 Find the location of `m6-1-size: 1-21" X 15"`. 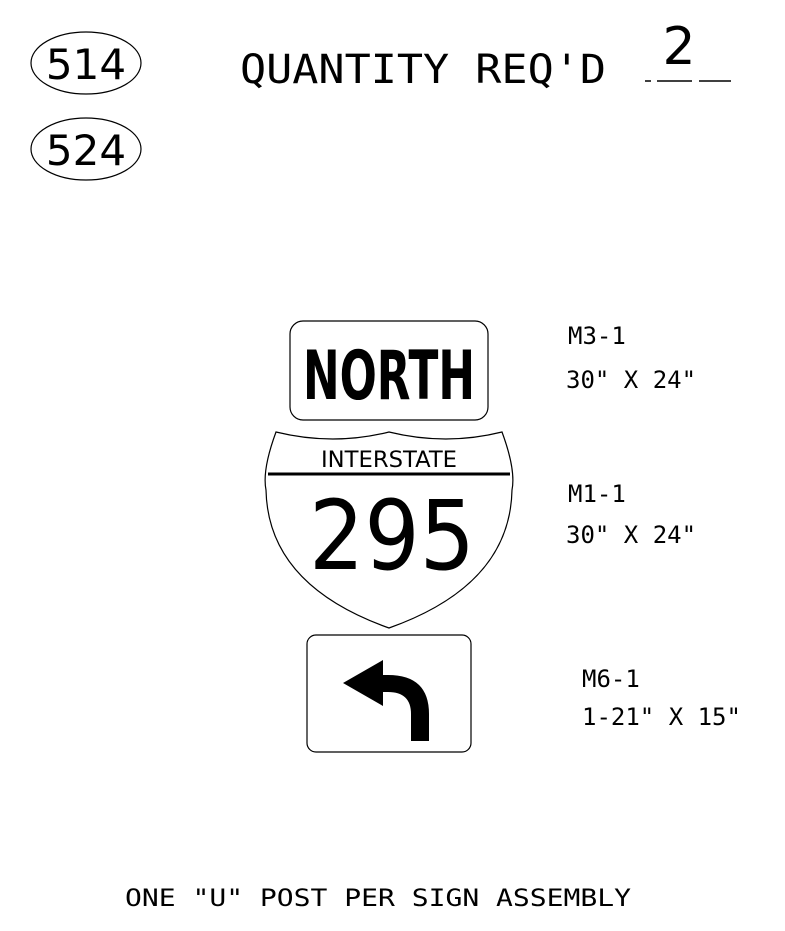

m6-1-size: 1-21" X 15" is located at coordinates (661, 717).